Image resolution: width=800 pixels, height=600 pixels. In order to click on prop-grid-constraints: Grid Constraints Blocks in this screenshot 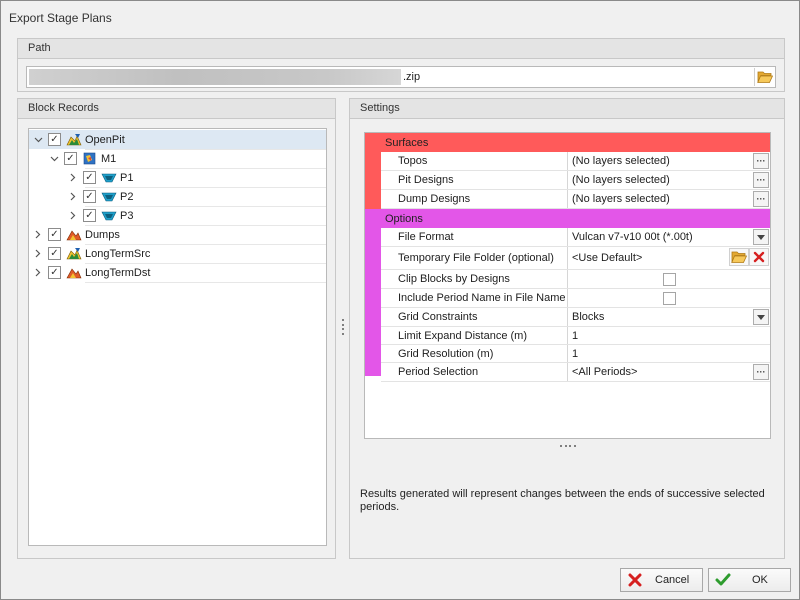, I will do `click(575, 317)`.